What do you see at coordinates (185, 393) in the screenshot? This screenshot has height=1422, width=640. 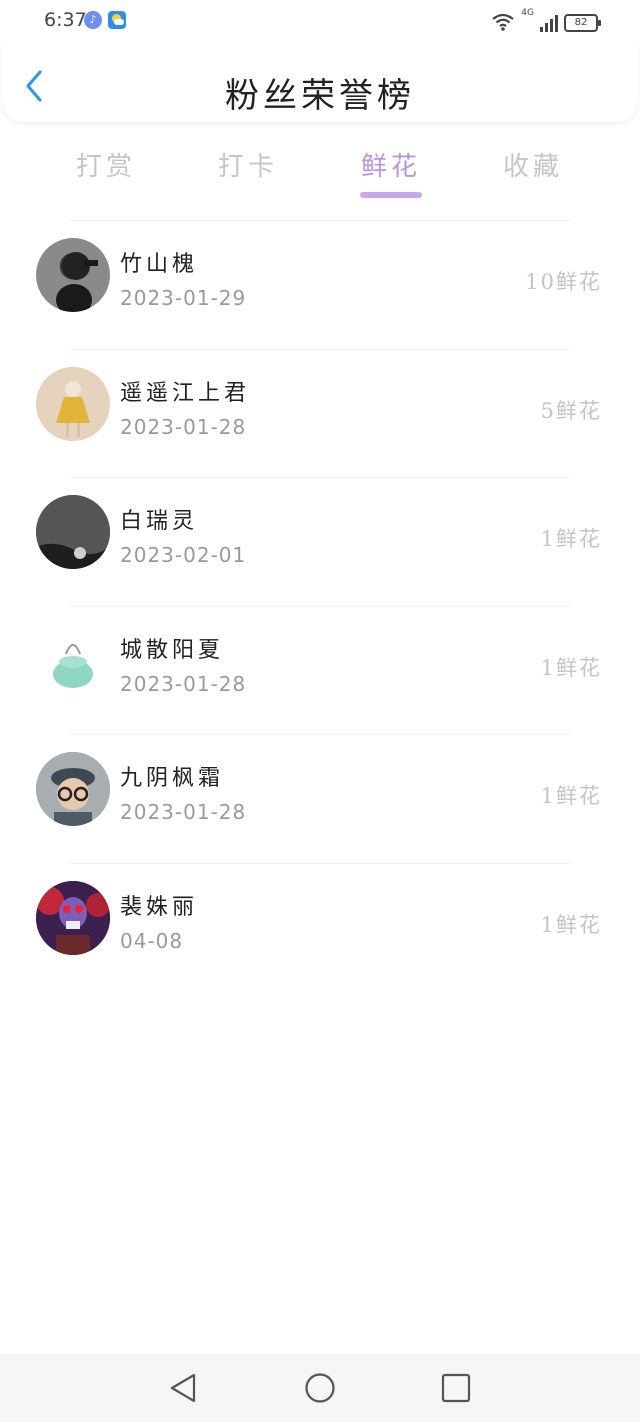 I see `fan-name: 遥遥江上君` at bounding box center [185, 393].